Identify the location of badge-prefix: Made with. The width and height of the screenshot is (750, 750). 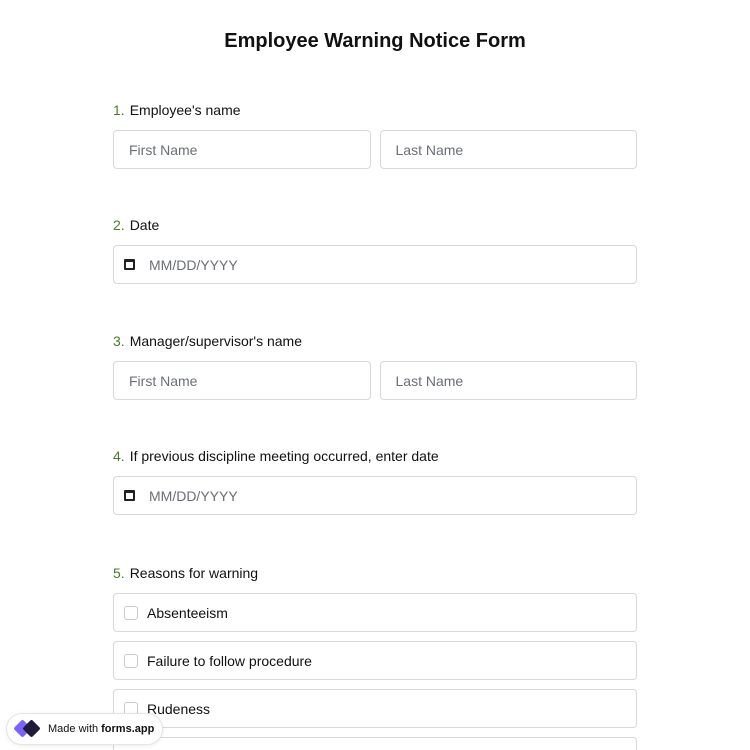
(73, 729).